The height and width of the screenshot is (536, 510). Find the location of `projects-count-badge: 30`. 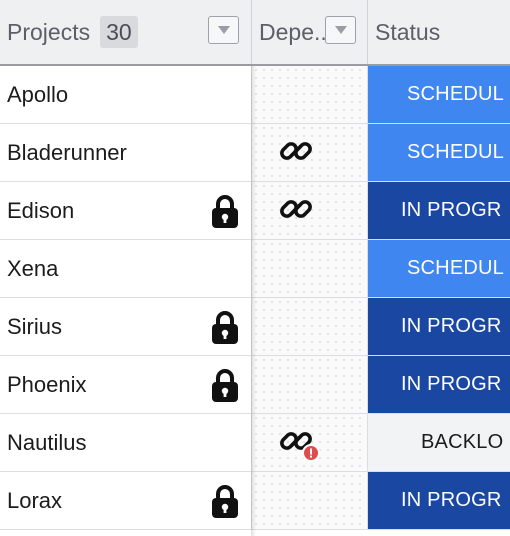

projects-count-badge: 30 is located at coordinates (119, 32).